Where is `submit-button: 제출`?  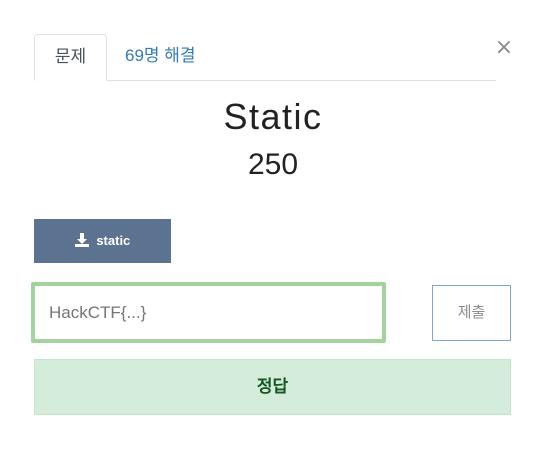 submit-button: 제출 is located at coordinates (471, 313).